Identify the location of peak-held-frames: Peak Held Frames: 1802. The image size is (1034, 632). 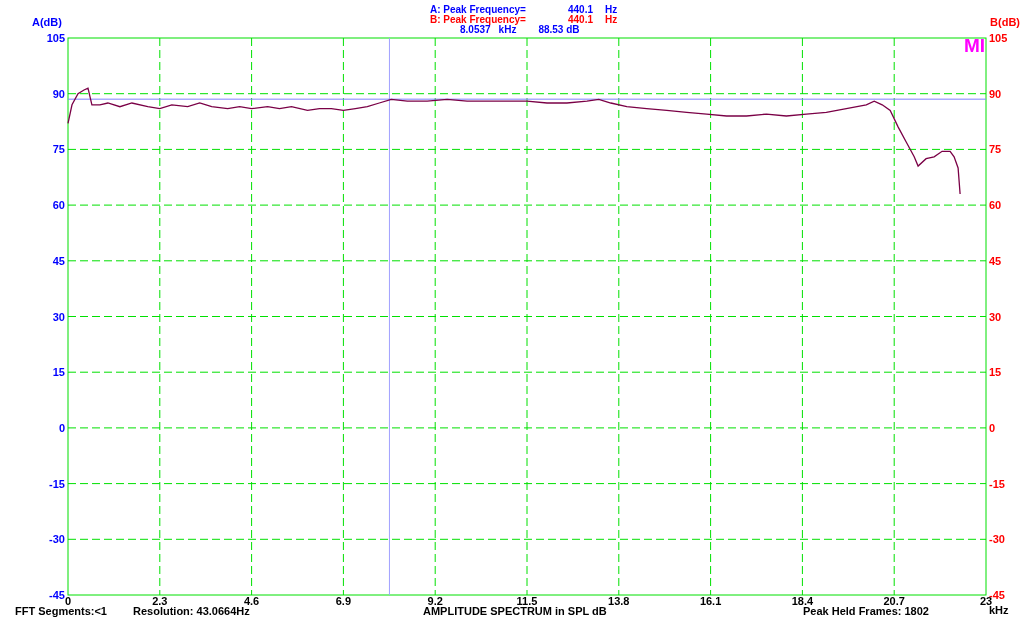
(893, 611).